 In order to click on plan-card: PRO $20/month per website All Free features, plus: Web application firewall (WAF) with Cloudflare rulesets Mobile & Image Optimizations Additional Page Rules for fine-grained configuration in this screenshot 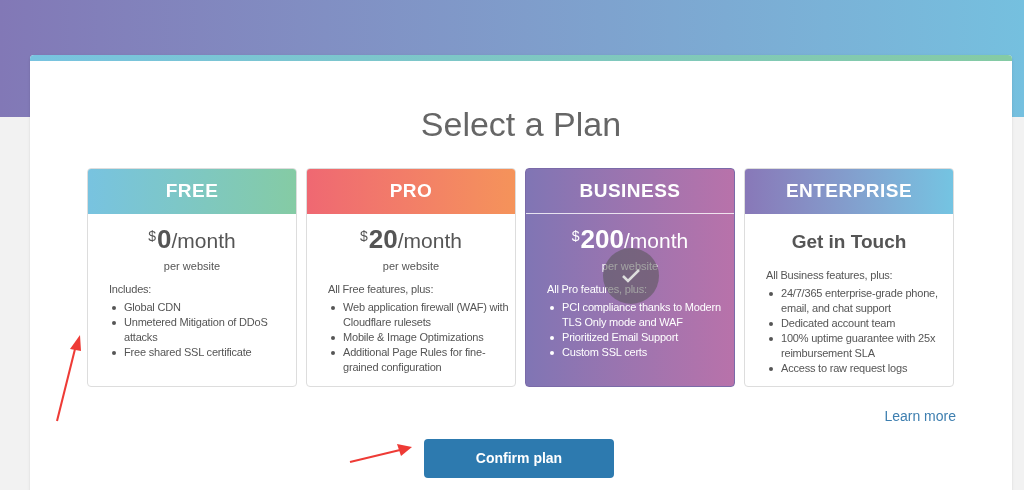, I will do `click(411, 277)`.